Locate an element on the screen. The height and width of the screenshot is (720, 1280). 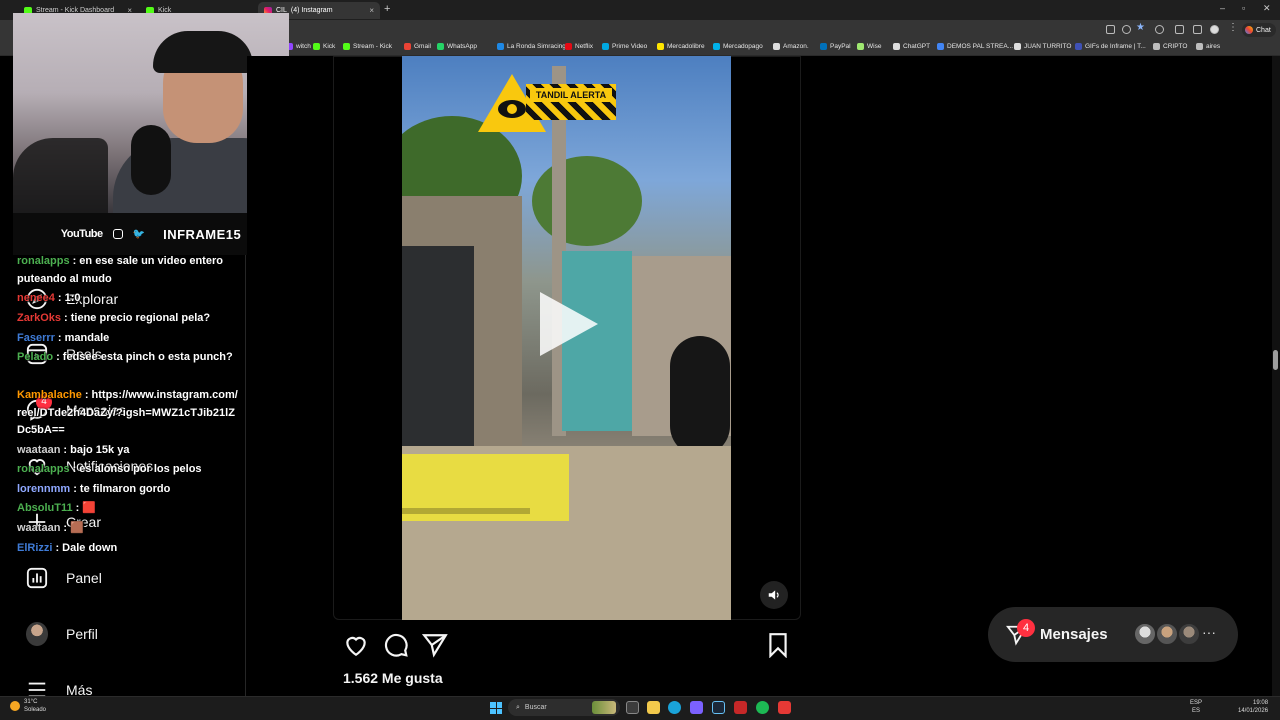
edge-icon is located at coordinates (674, 707).